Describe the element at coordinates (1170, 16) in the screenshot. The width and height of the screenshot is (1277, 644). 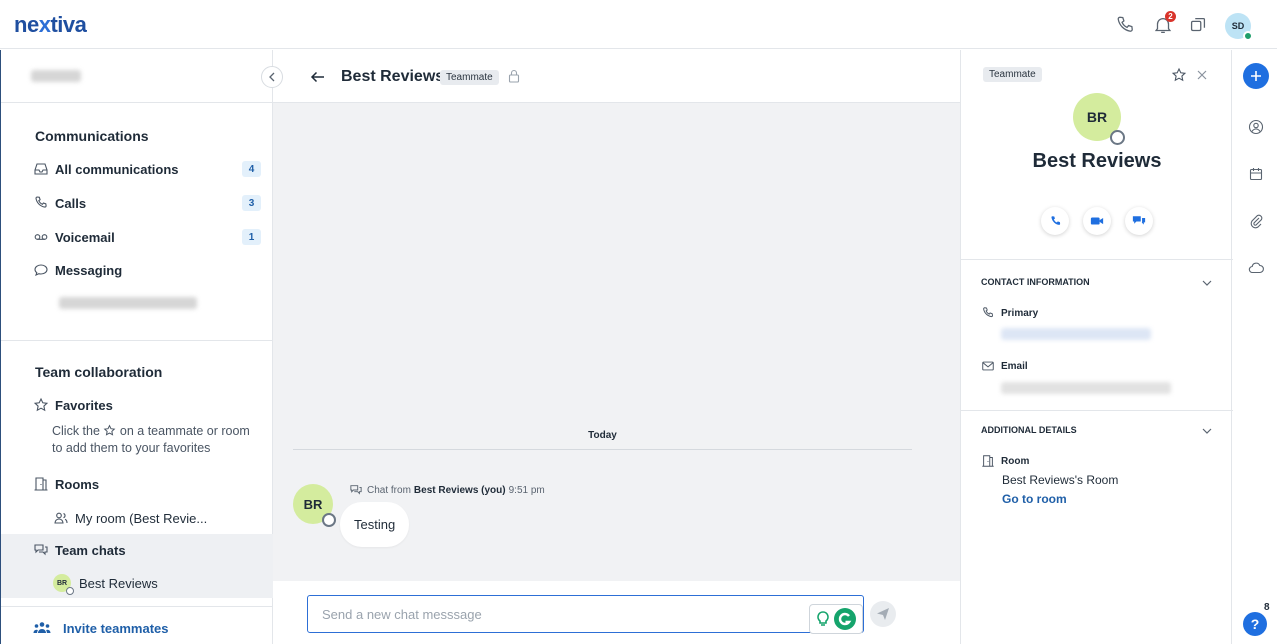
I see `notification-badge: 2` at that location.